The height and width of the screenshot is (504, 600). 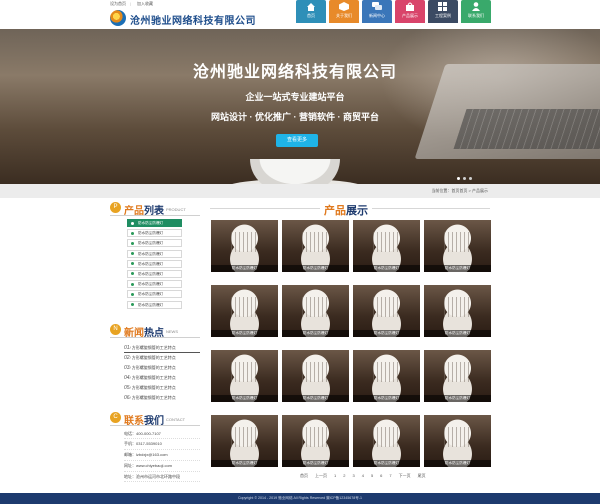 What do you see at coordinates (162, 466) in the screenshot?
I see `contact-website: 网址：www.chiyebaoji.com` at bounding box center [162, 466].